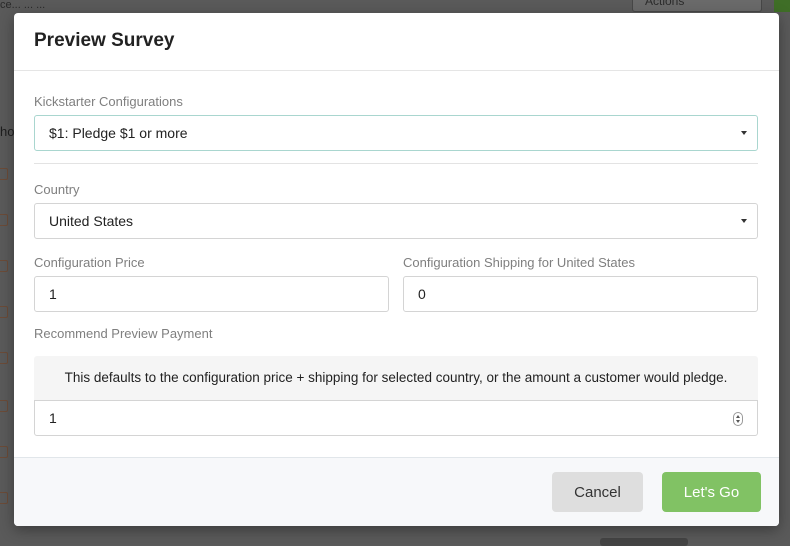 The height and width of the screenshot is (546, 790). What do you see at coordinates (738, 419) in the screenshot?
I see `number-stepper-icon` at bounding box center [738, 419].